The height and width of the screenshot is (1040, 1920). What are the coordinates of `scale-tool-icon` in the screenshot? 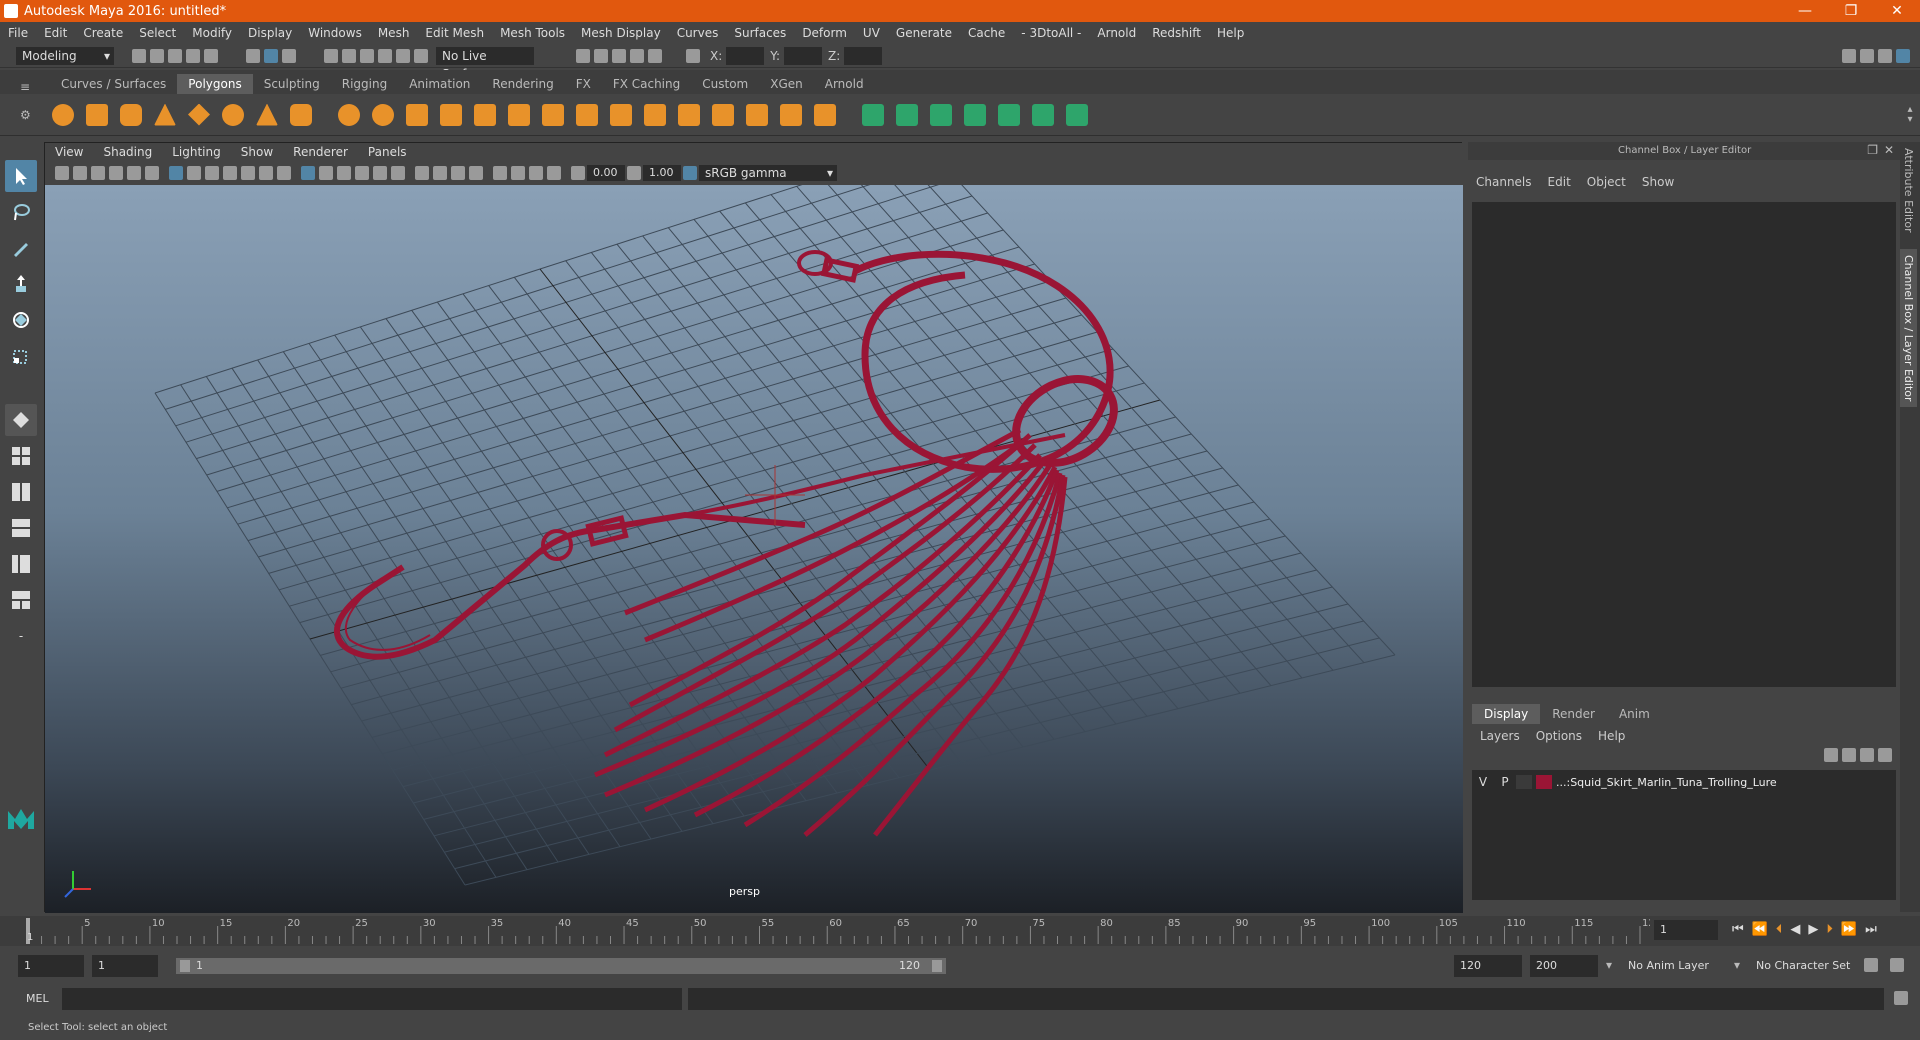 It's located at (21, 356).